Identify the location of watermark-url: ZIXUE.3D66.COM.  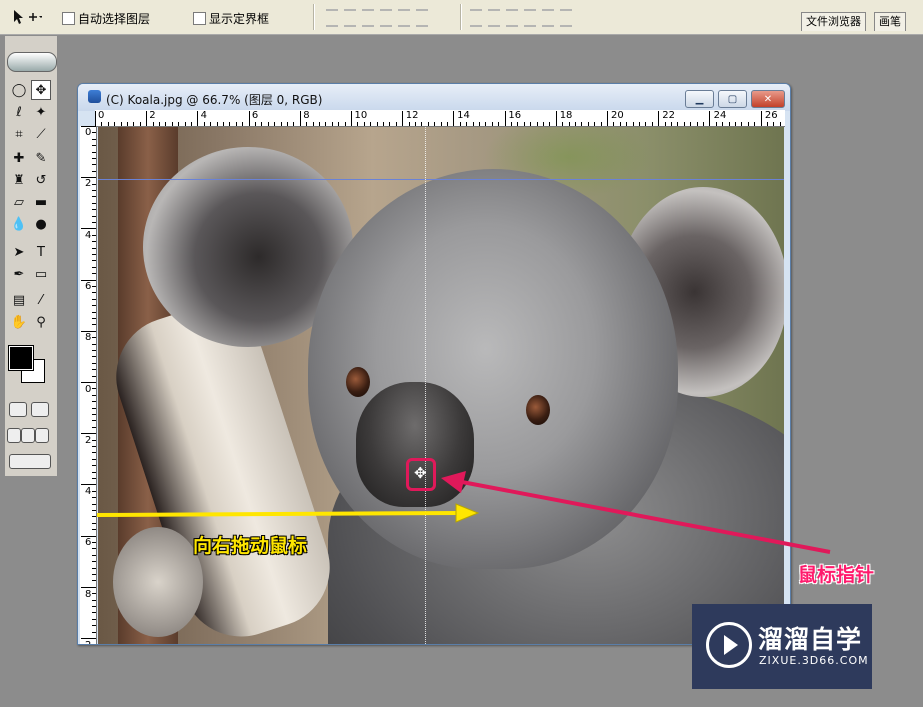
(814, 660).